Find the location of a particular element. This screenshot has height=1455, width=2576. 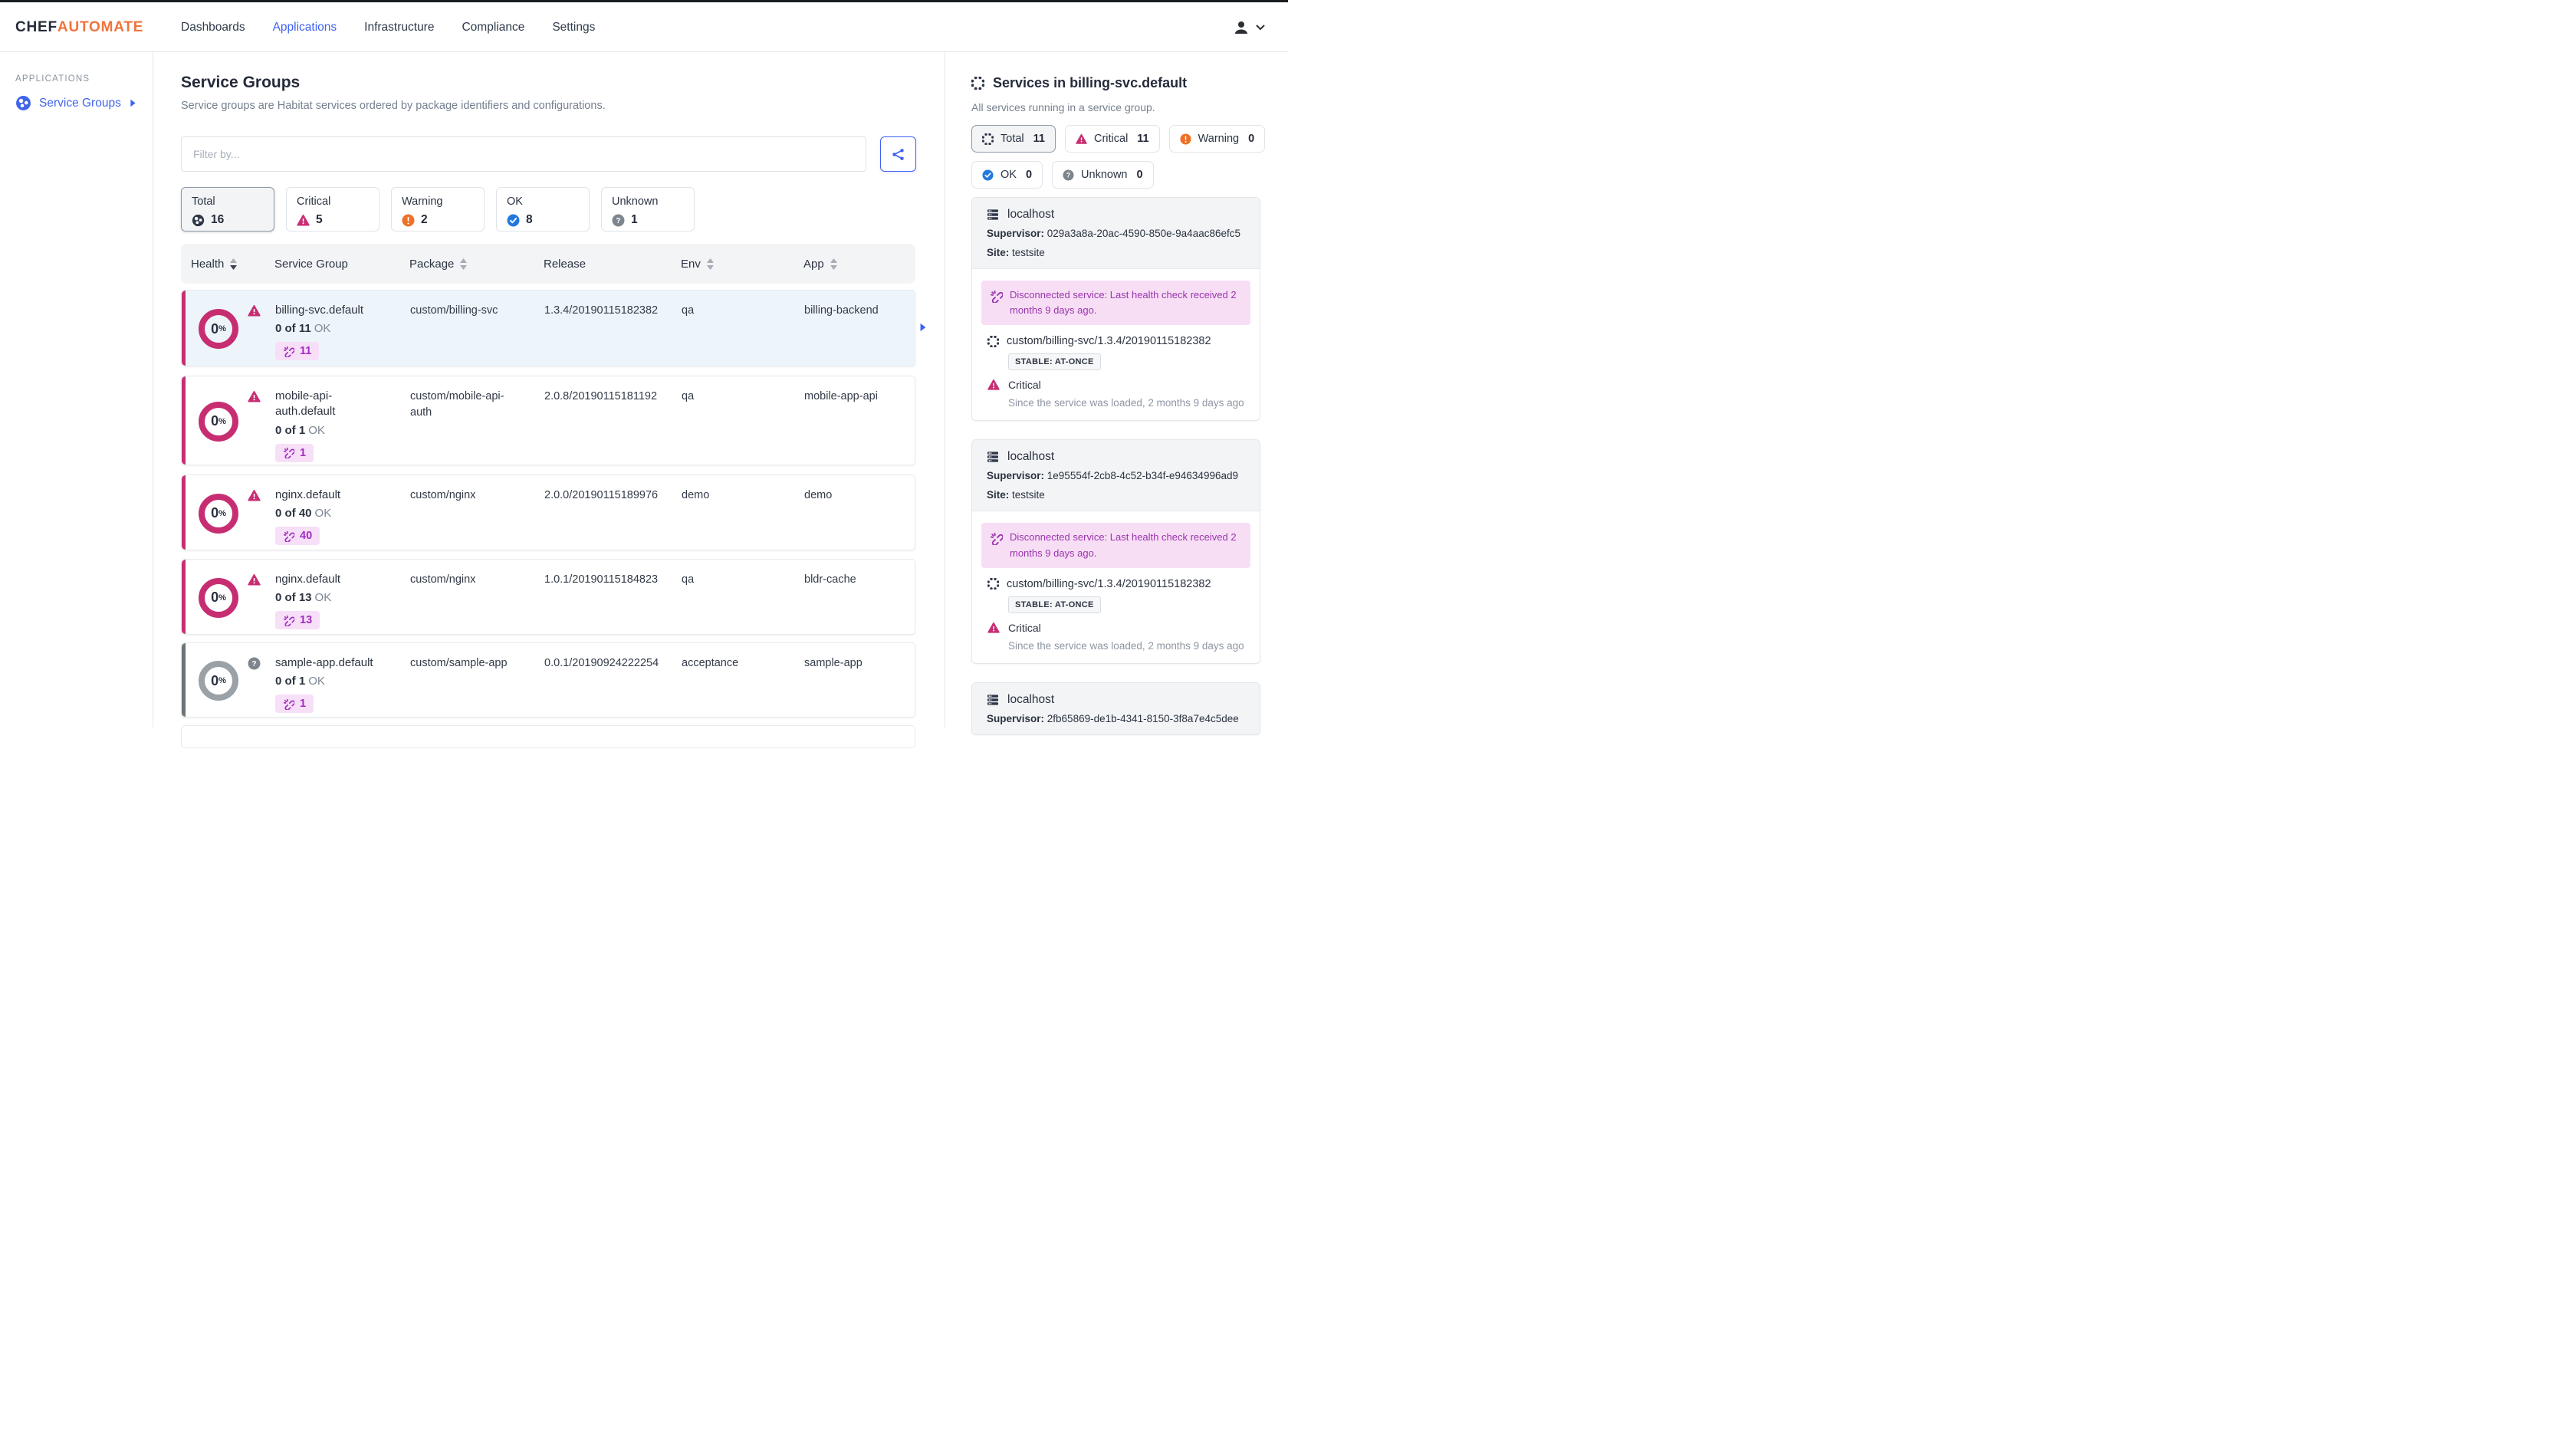

panel-status-pill-ok: OK 0 is located at coordinates (1007, 175).